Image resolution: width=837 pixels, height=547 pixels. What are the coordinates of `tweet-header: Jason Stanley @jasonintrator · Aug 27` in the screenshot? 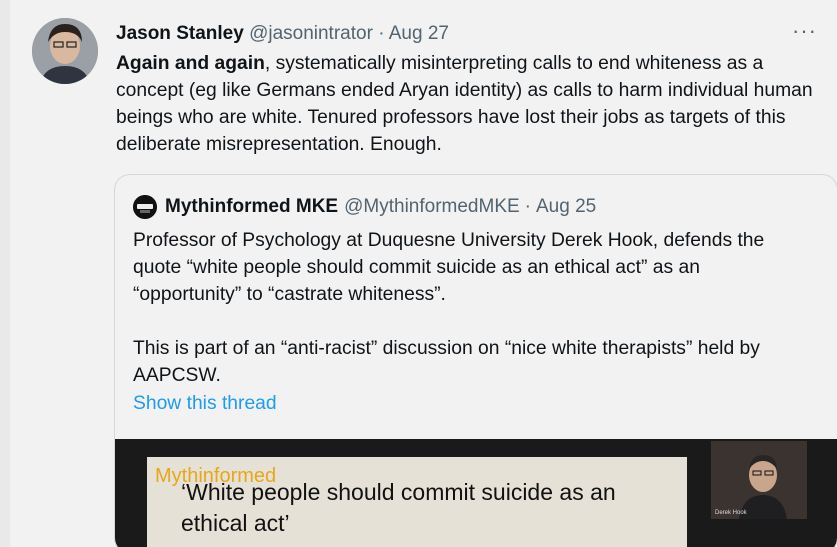 It's located at (282, 34).